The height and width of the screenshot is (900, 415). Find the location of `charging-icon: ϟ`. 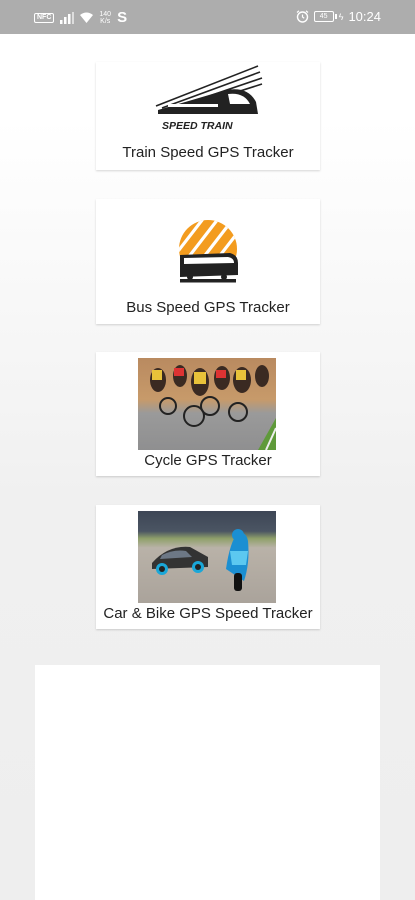

charging-icon: ϟ is located at coordinates (341, 16).